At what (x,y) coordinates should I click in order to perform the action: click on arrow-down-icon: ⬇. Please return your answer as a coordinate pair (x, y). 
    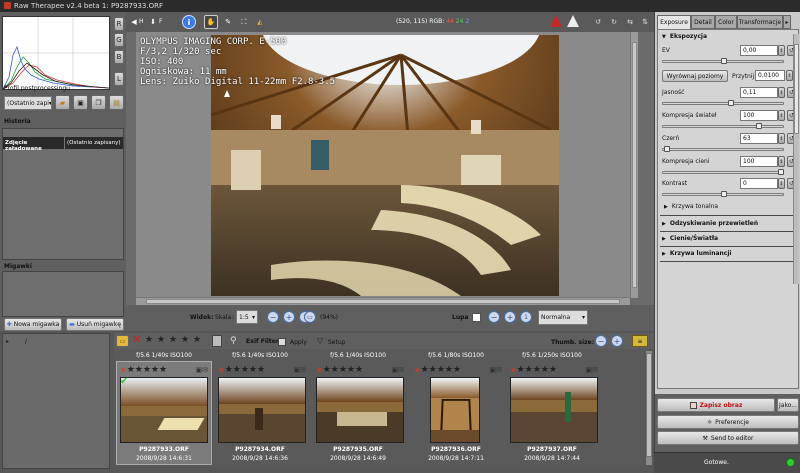
    Looking at the image, I should click on (153, 22).